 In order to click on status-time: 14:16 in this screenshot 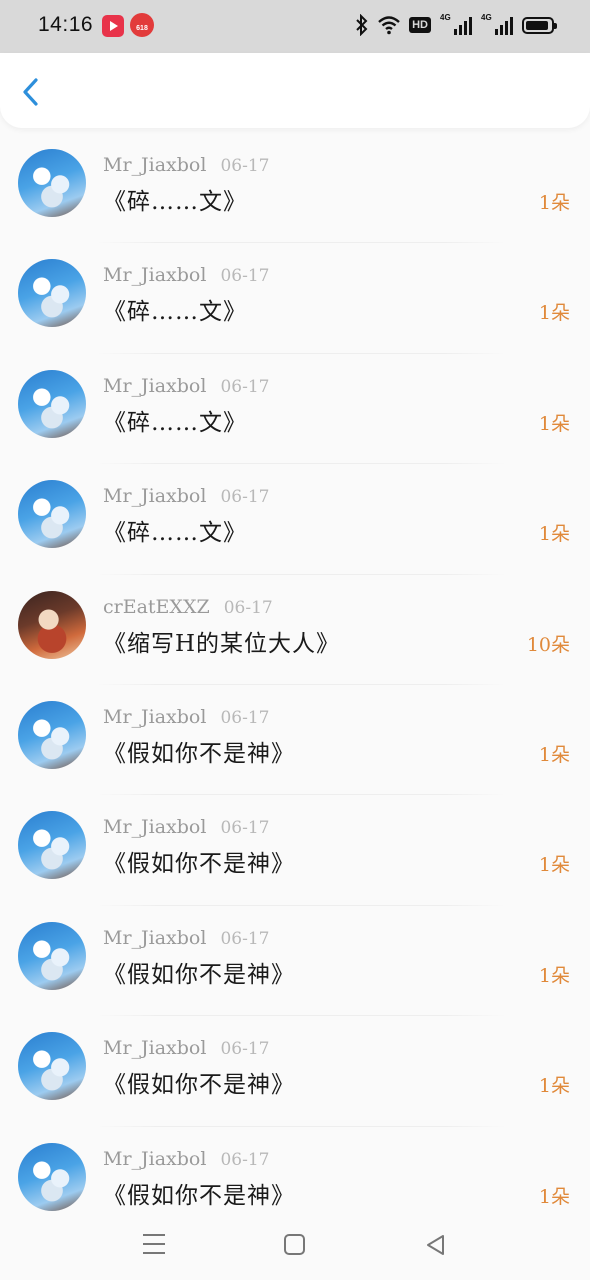, I will do `click(66, 24)`.